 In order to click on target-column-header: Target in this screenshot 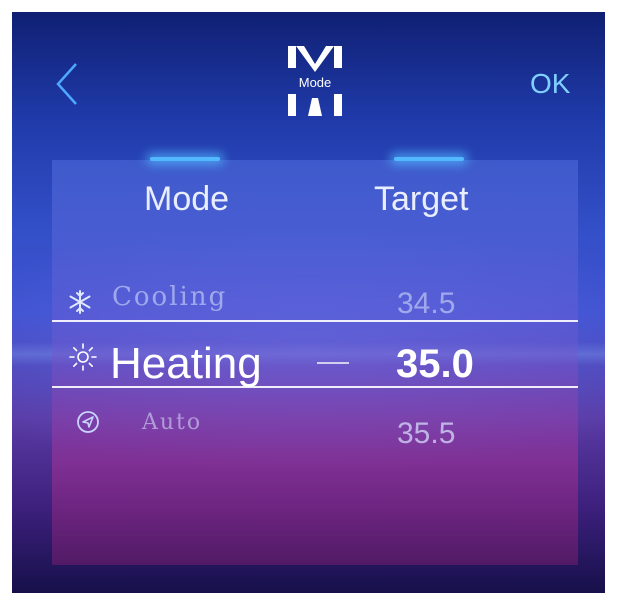, I will do `click(421, 199)`.